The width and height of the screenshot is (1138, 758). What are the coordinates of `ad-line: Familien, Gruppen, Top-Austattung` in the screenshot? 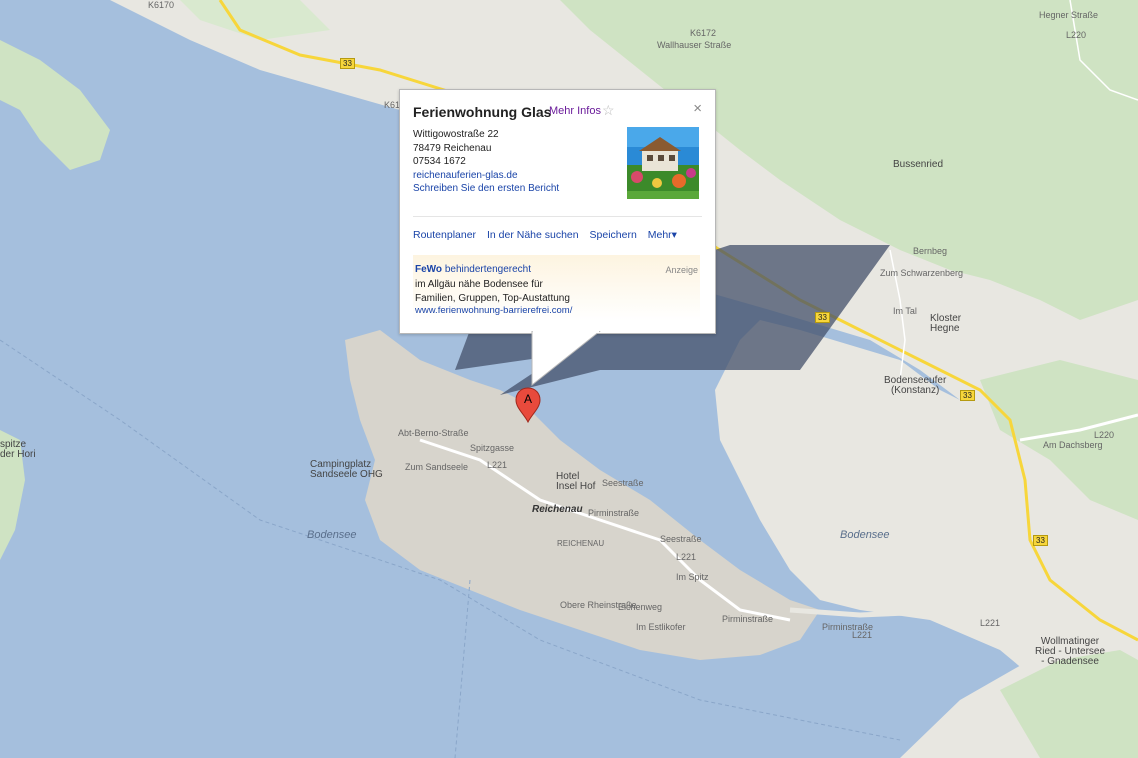 It's located at (492, 298).